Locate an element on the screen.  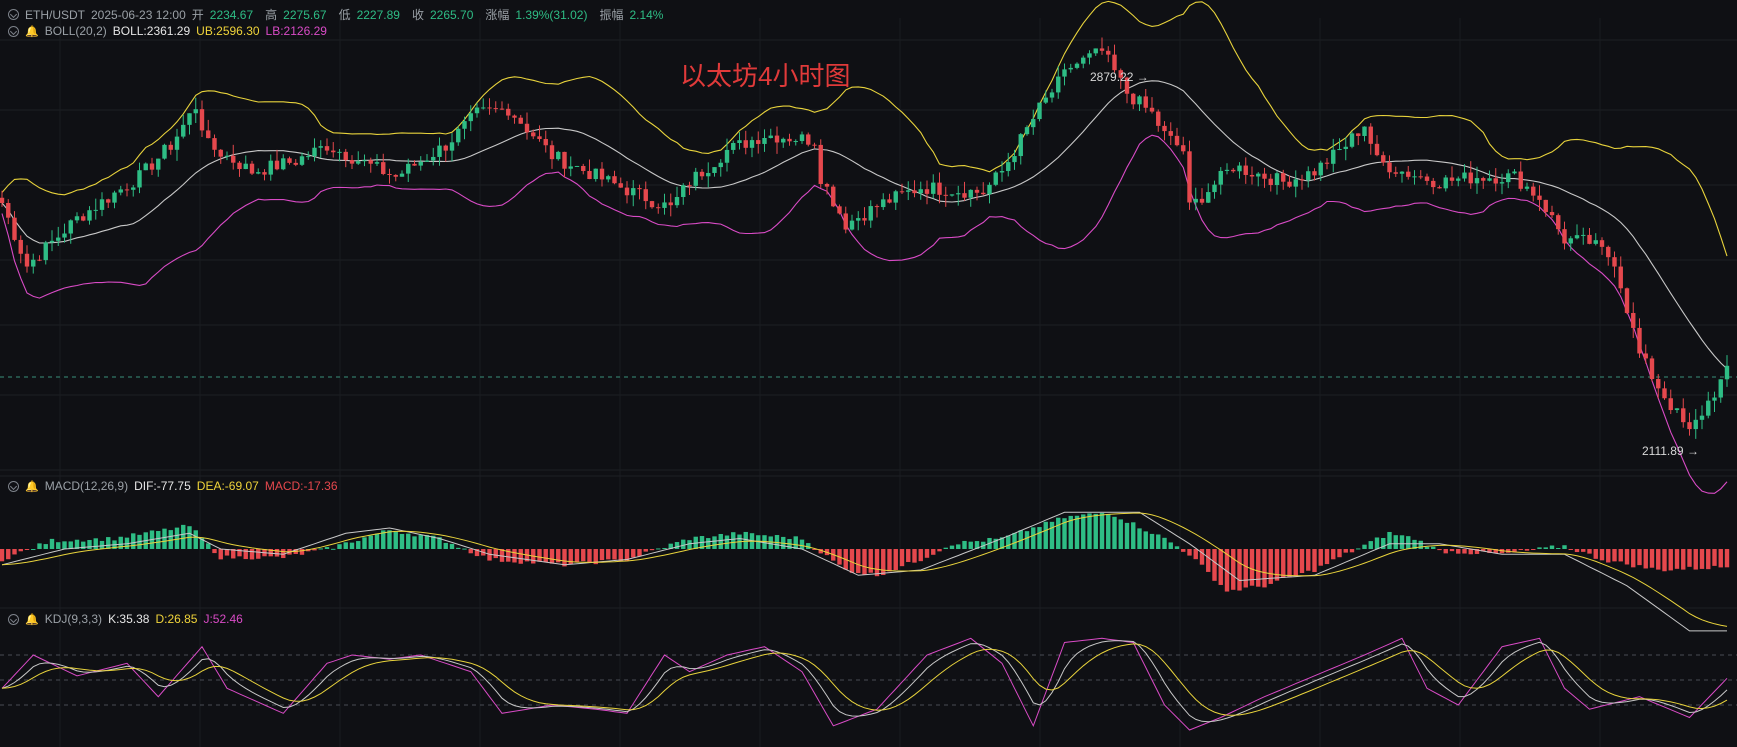
kdj-j-line is located at coordinates (864, 684).